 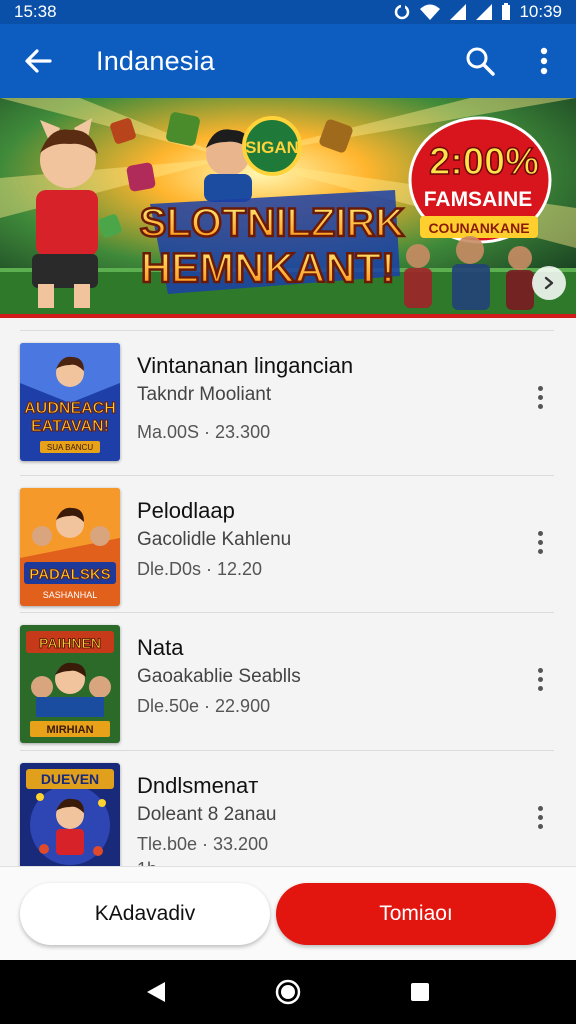 I want to click on item-thumbnail: DUEVEN, so click(x=70, y=814).